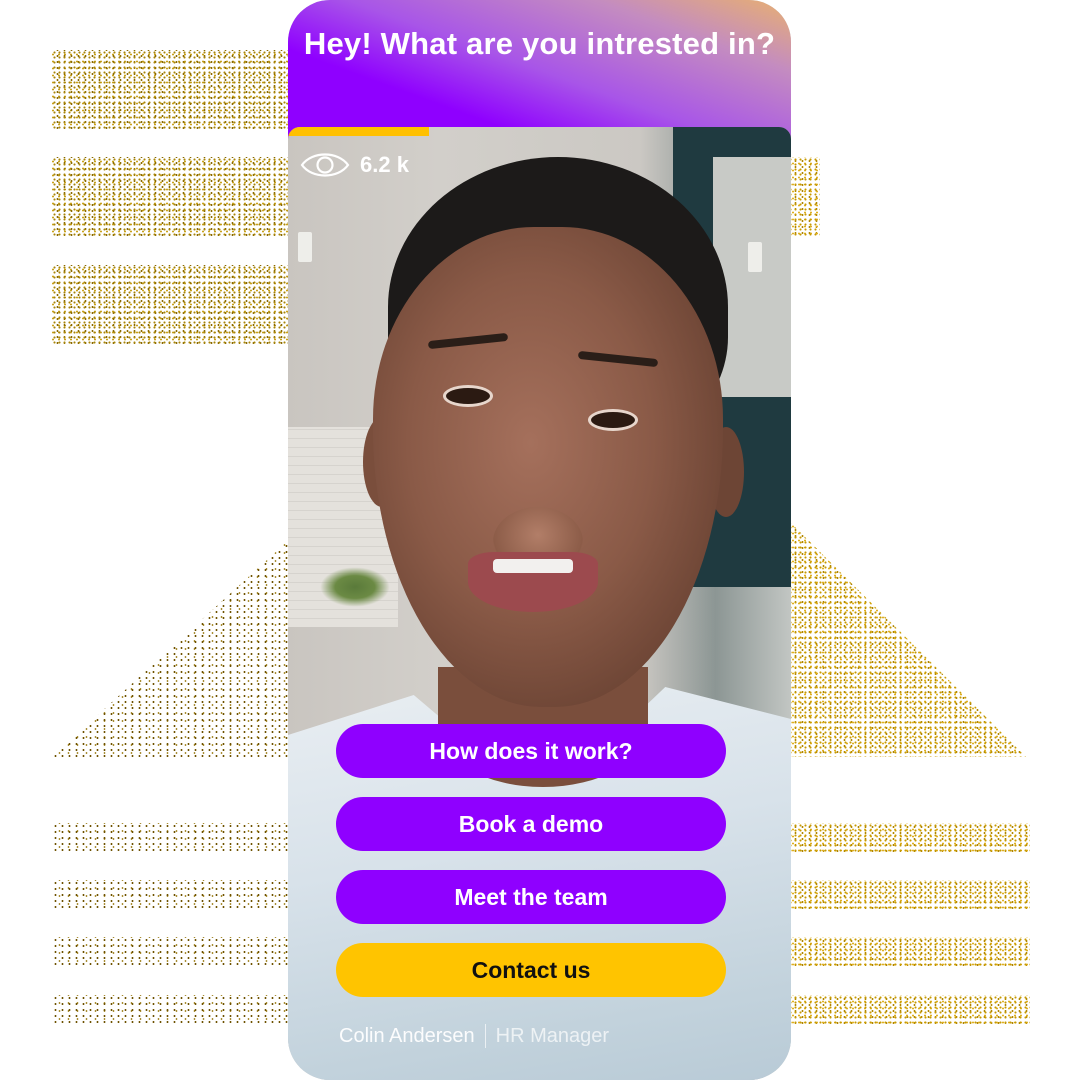 The width and height of the screenshot is (1080, 1080). I want to click on how-does-it-work-button: How does it work?, so click(531, 751).